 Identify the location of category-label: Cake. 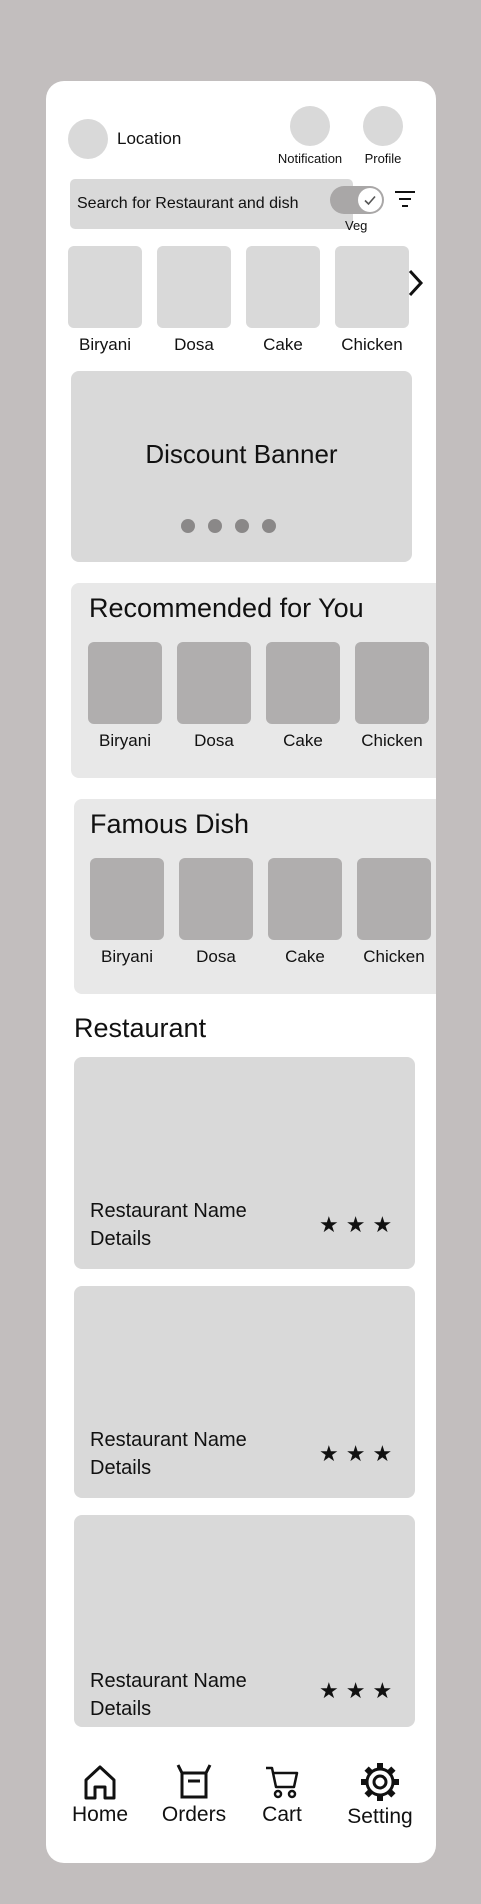
(283, 344).